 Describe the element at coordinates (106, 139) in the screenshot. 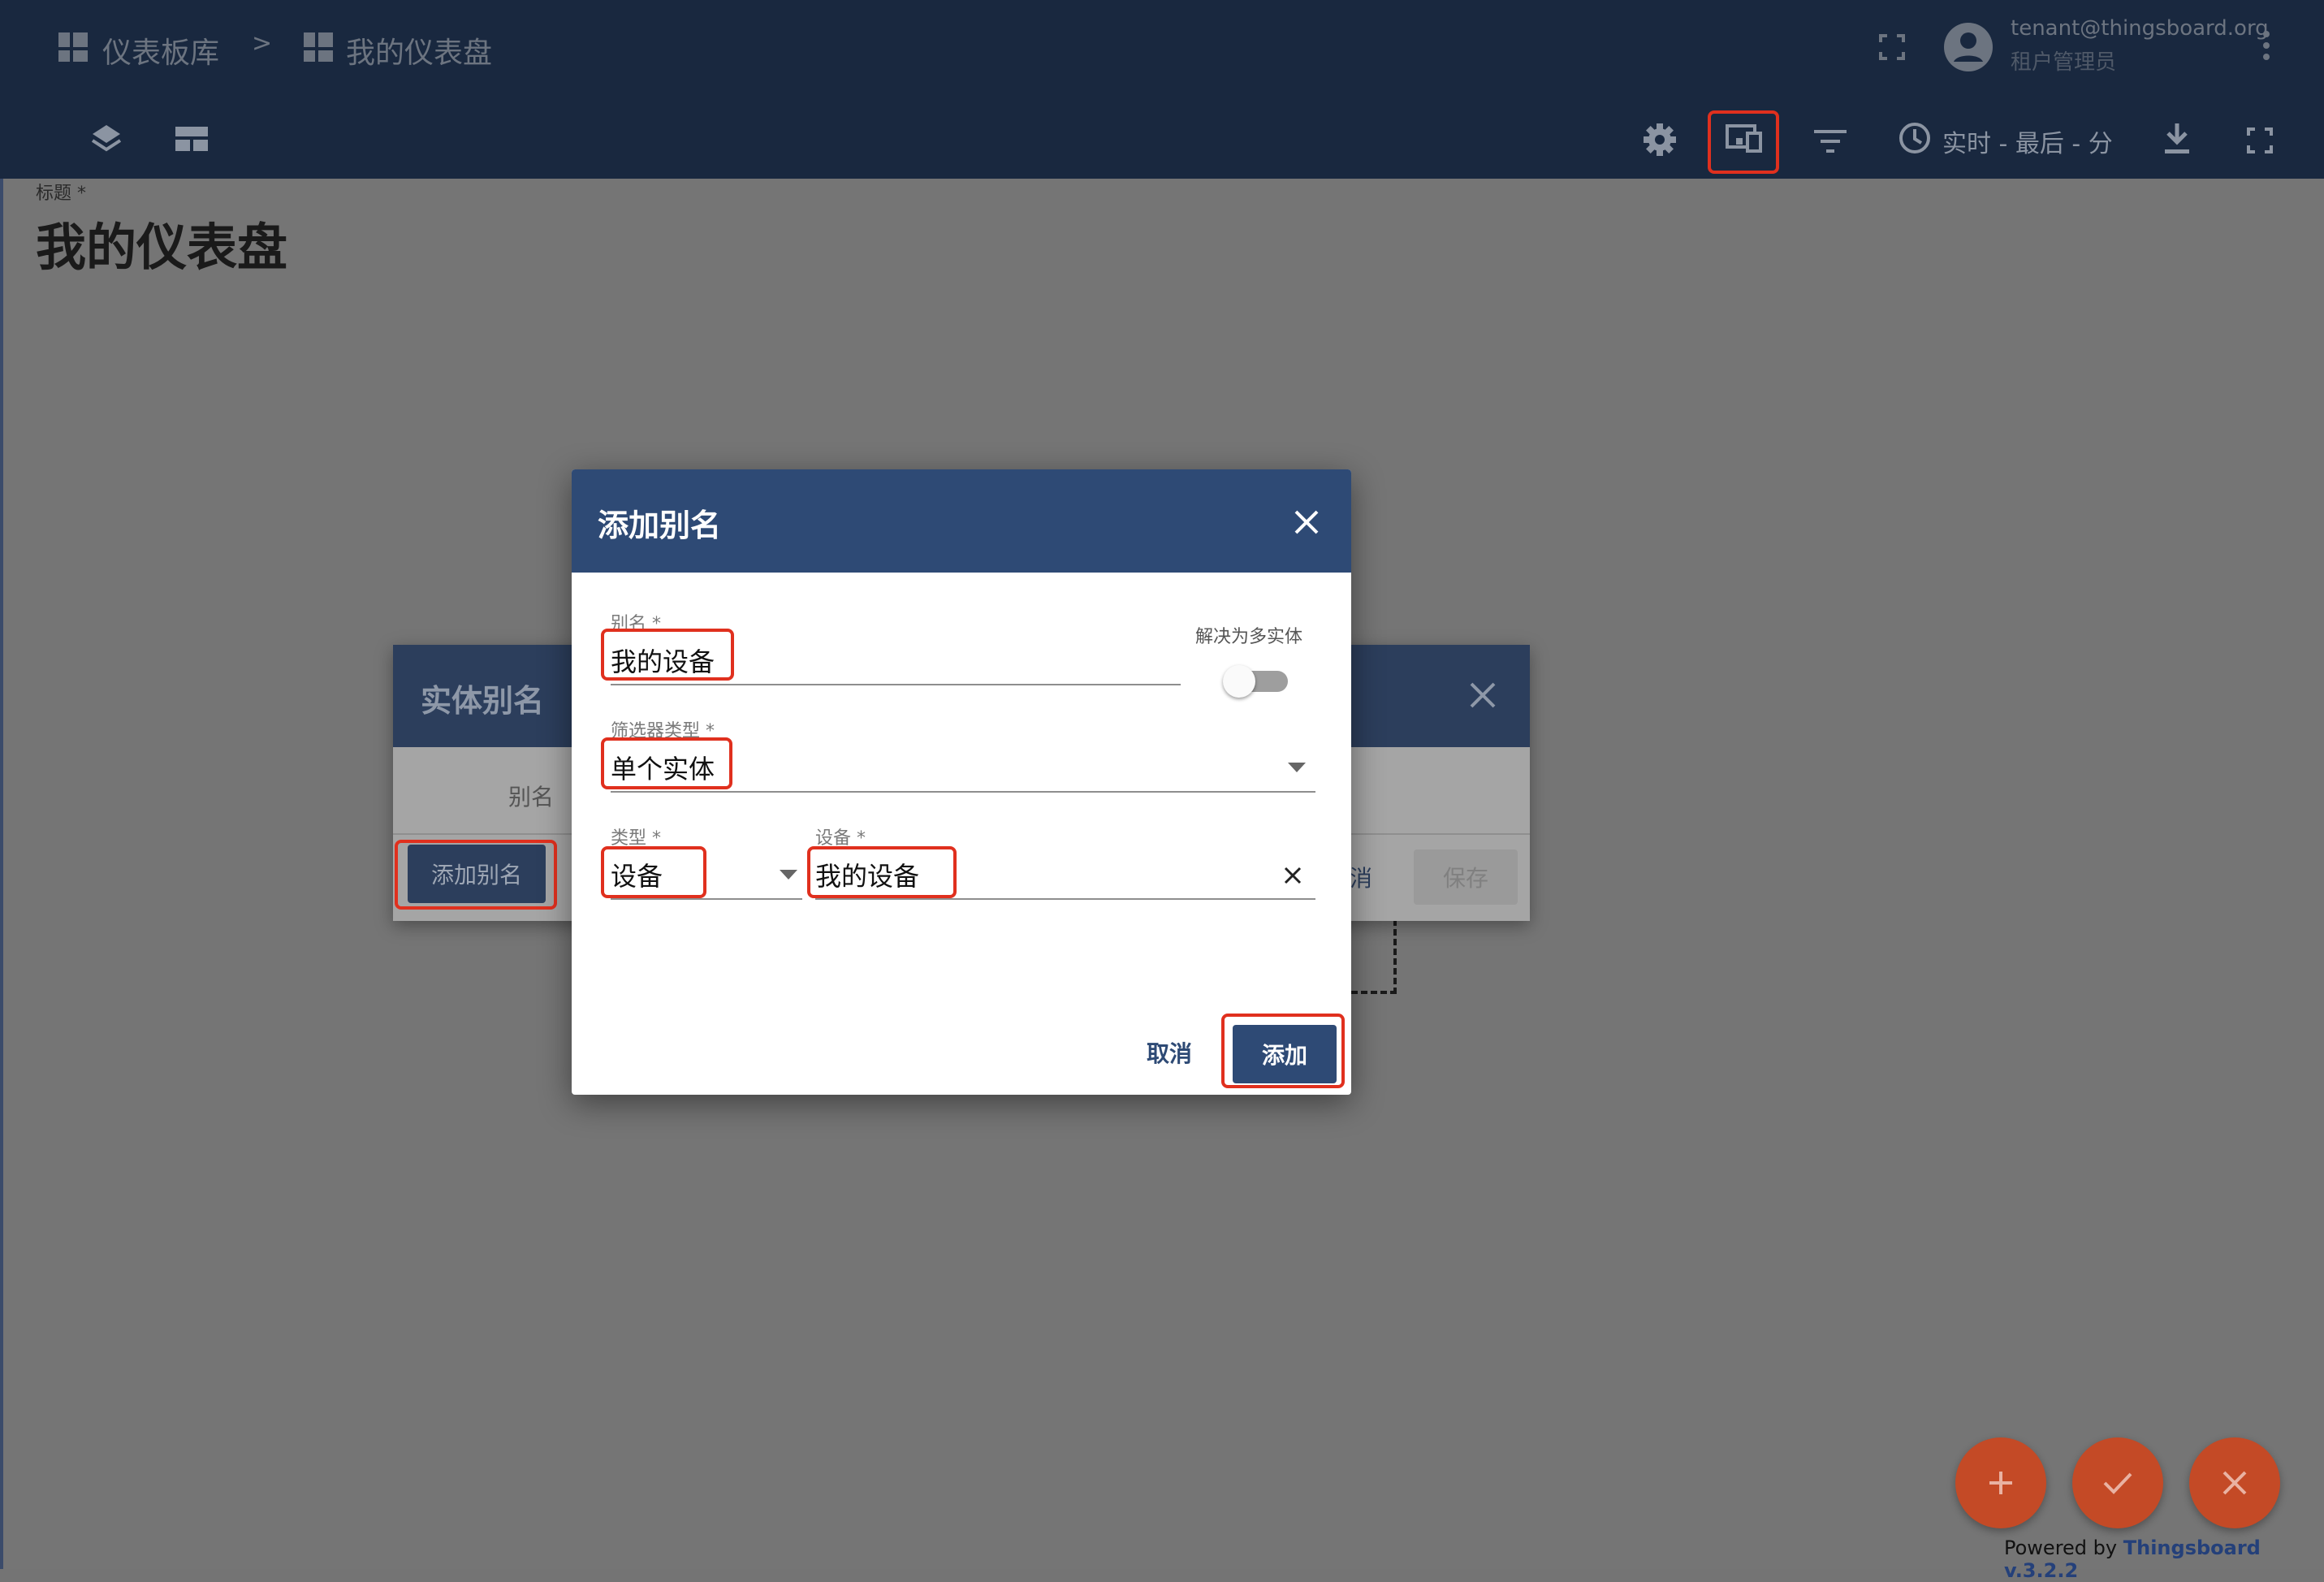

I see `layers-icon` at that location.